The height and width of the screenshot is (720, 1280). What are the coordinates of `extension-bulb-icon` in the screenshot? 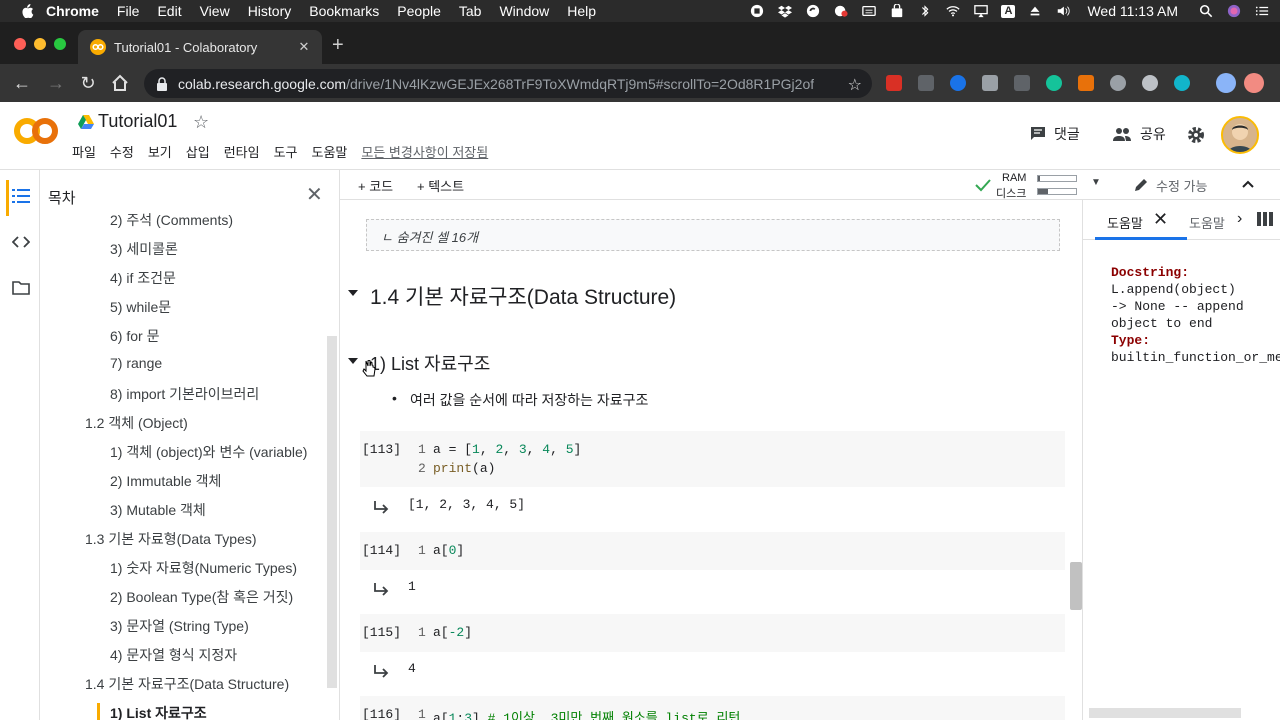 It's located at (1118, 83).